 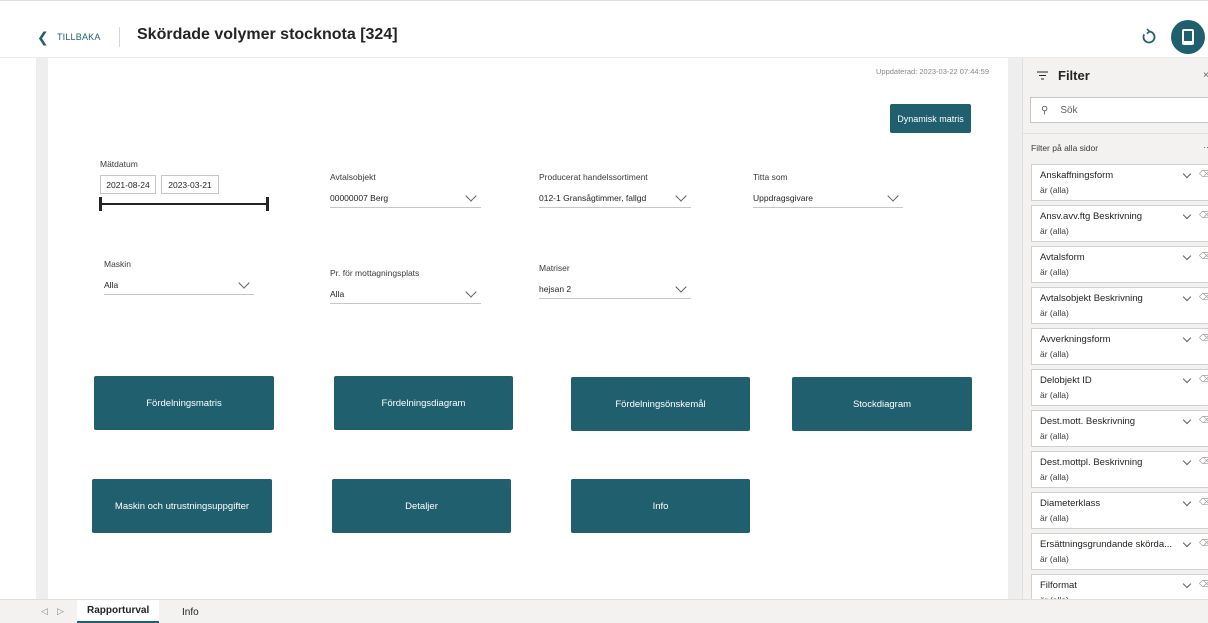 I want to click on stockdiagram-button: Stockdiagram, so click(x=882, y=404).